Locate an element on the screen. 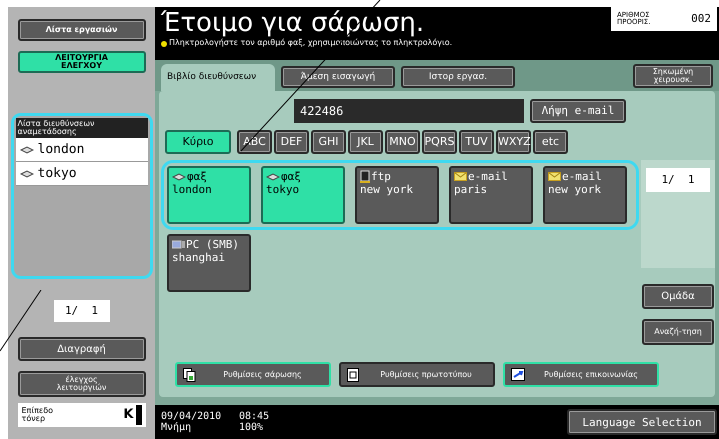  memory-value: 100% is located at coordinates (251, 427).